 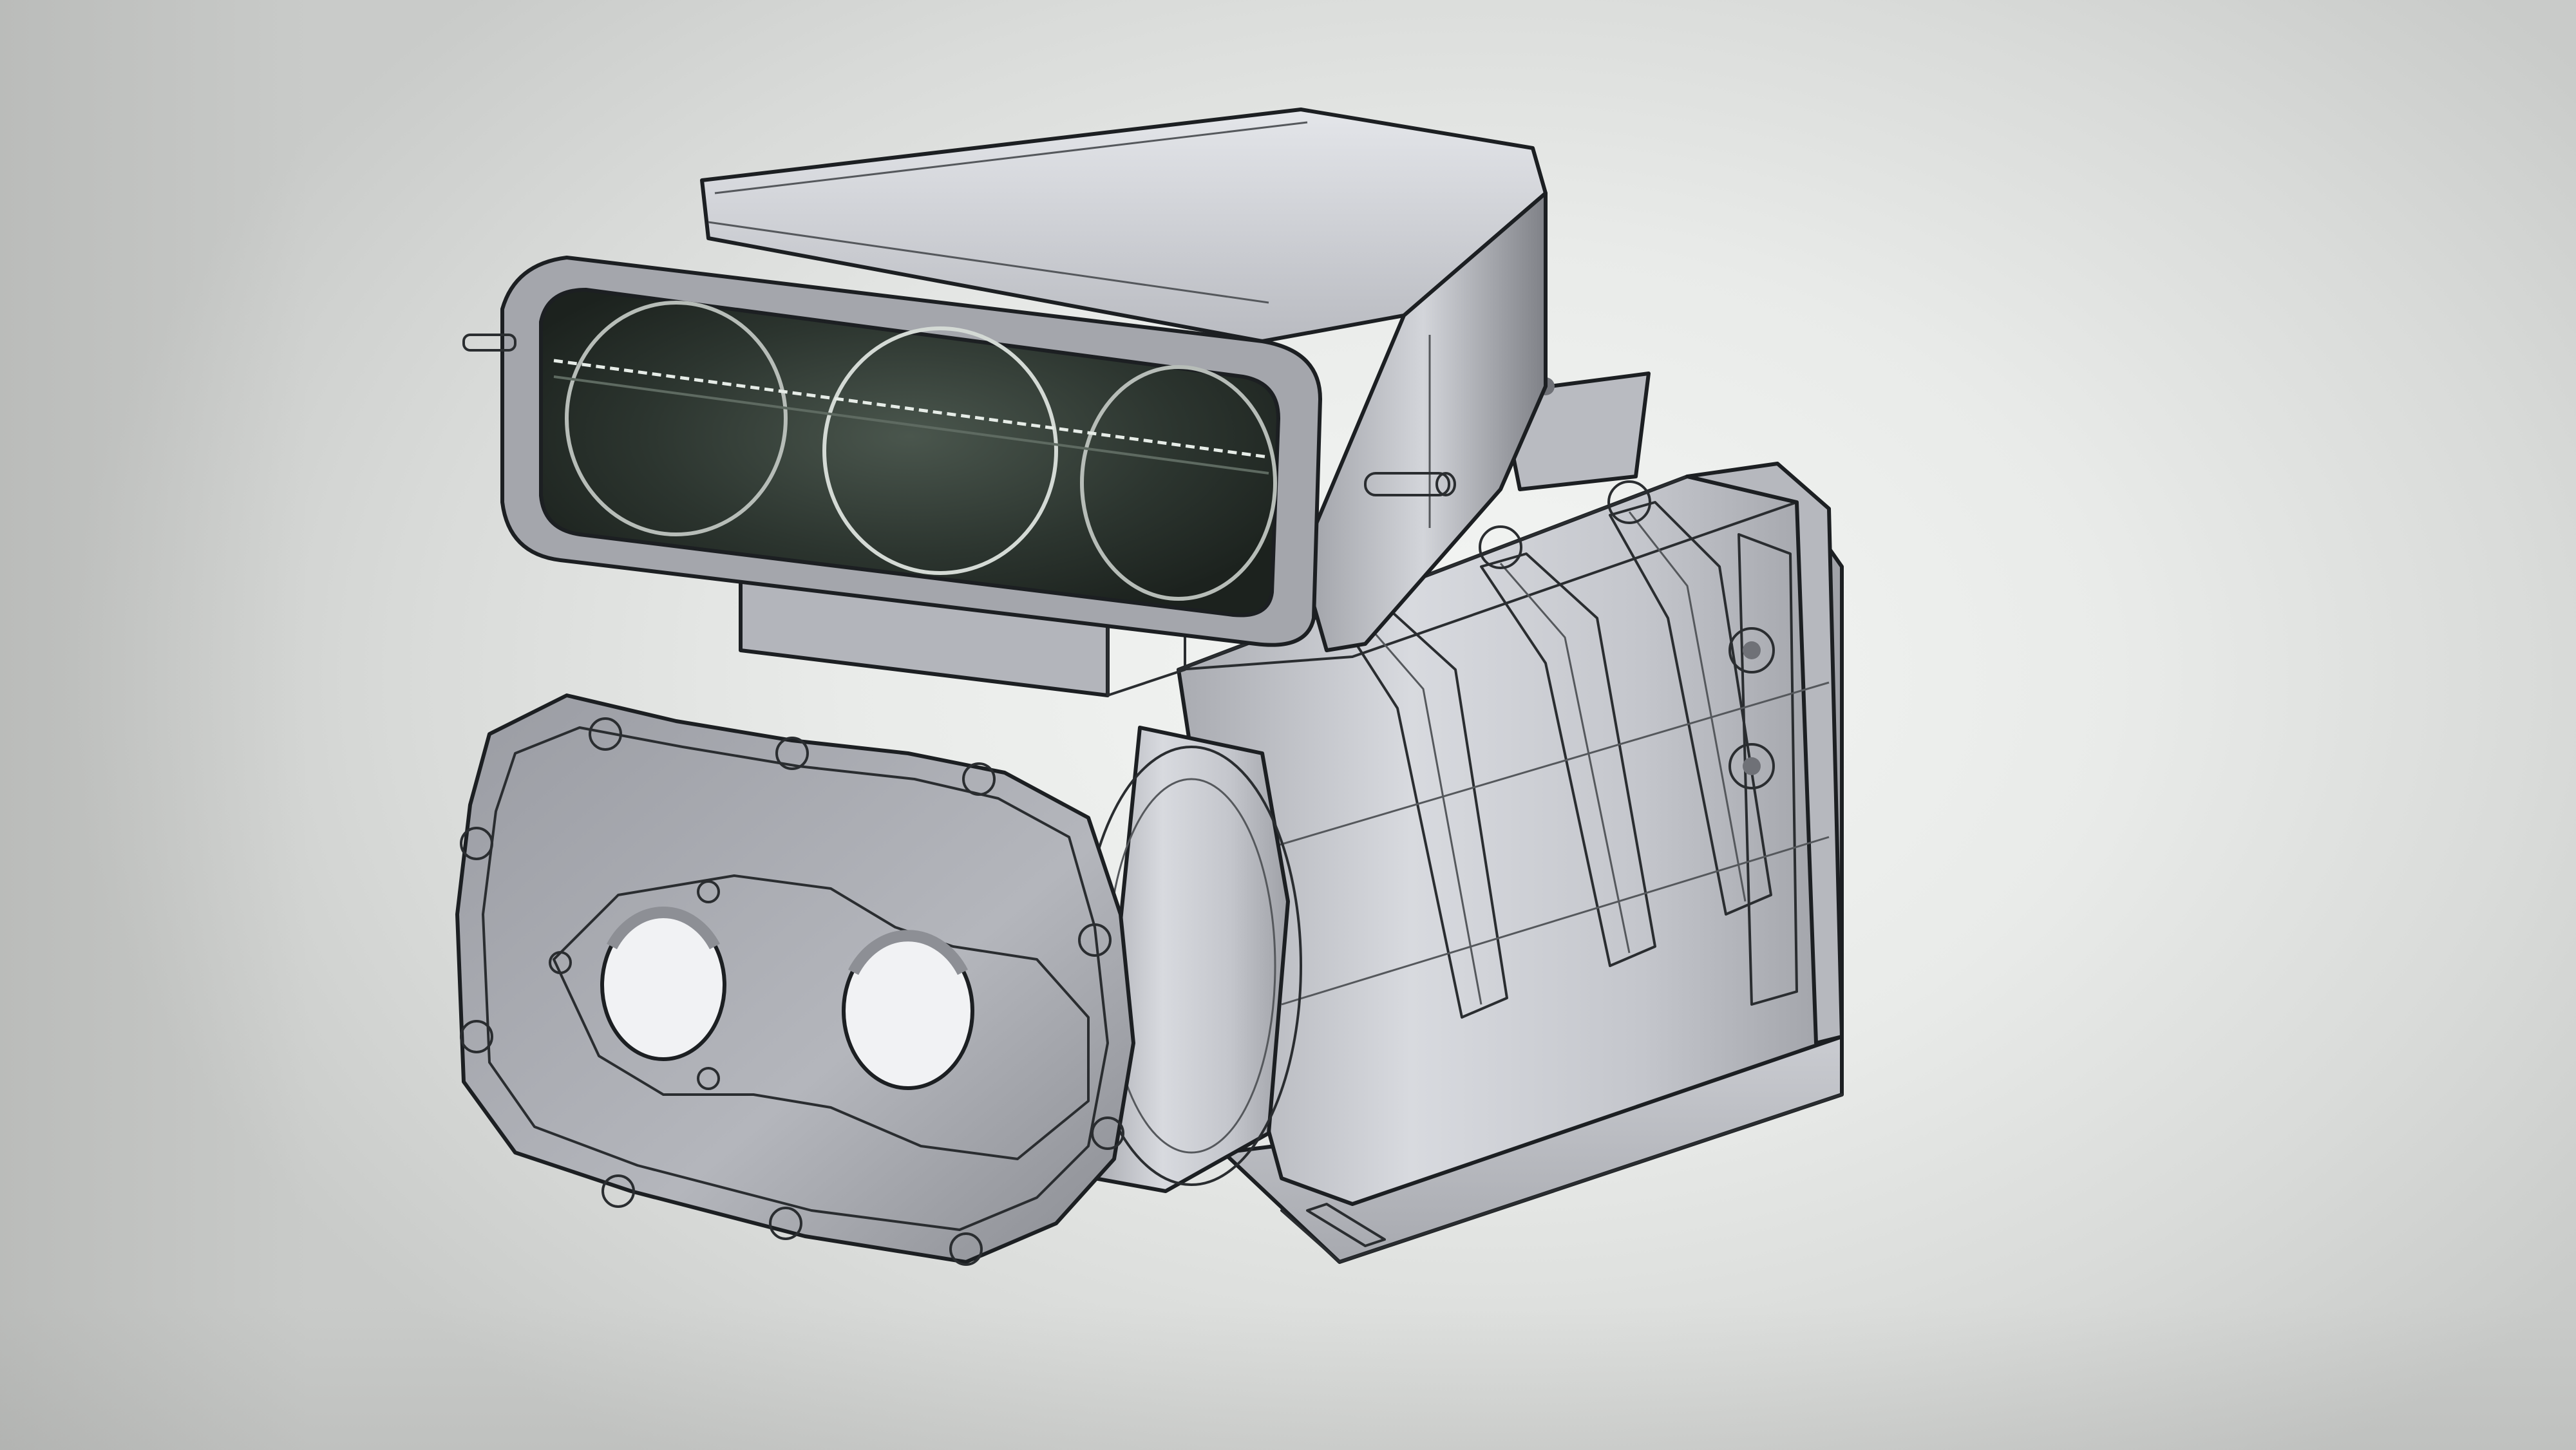 What do you see at coordinates (908, 1010) in the screenshot?
I see `rotor-shaft-bore-right` at bounding box center [908, 1010].